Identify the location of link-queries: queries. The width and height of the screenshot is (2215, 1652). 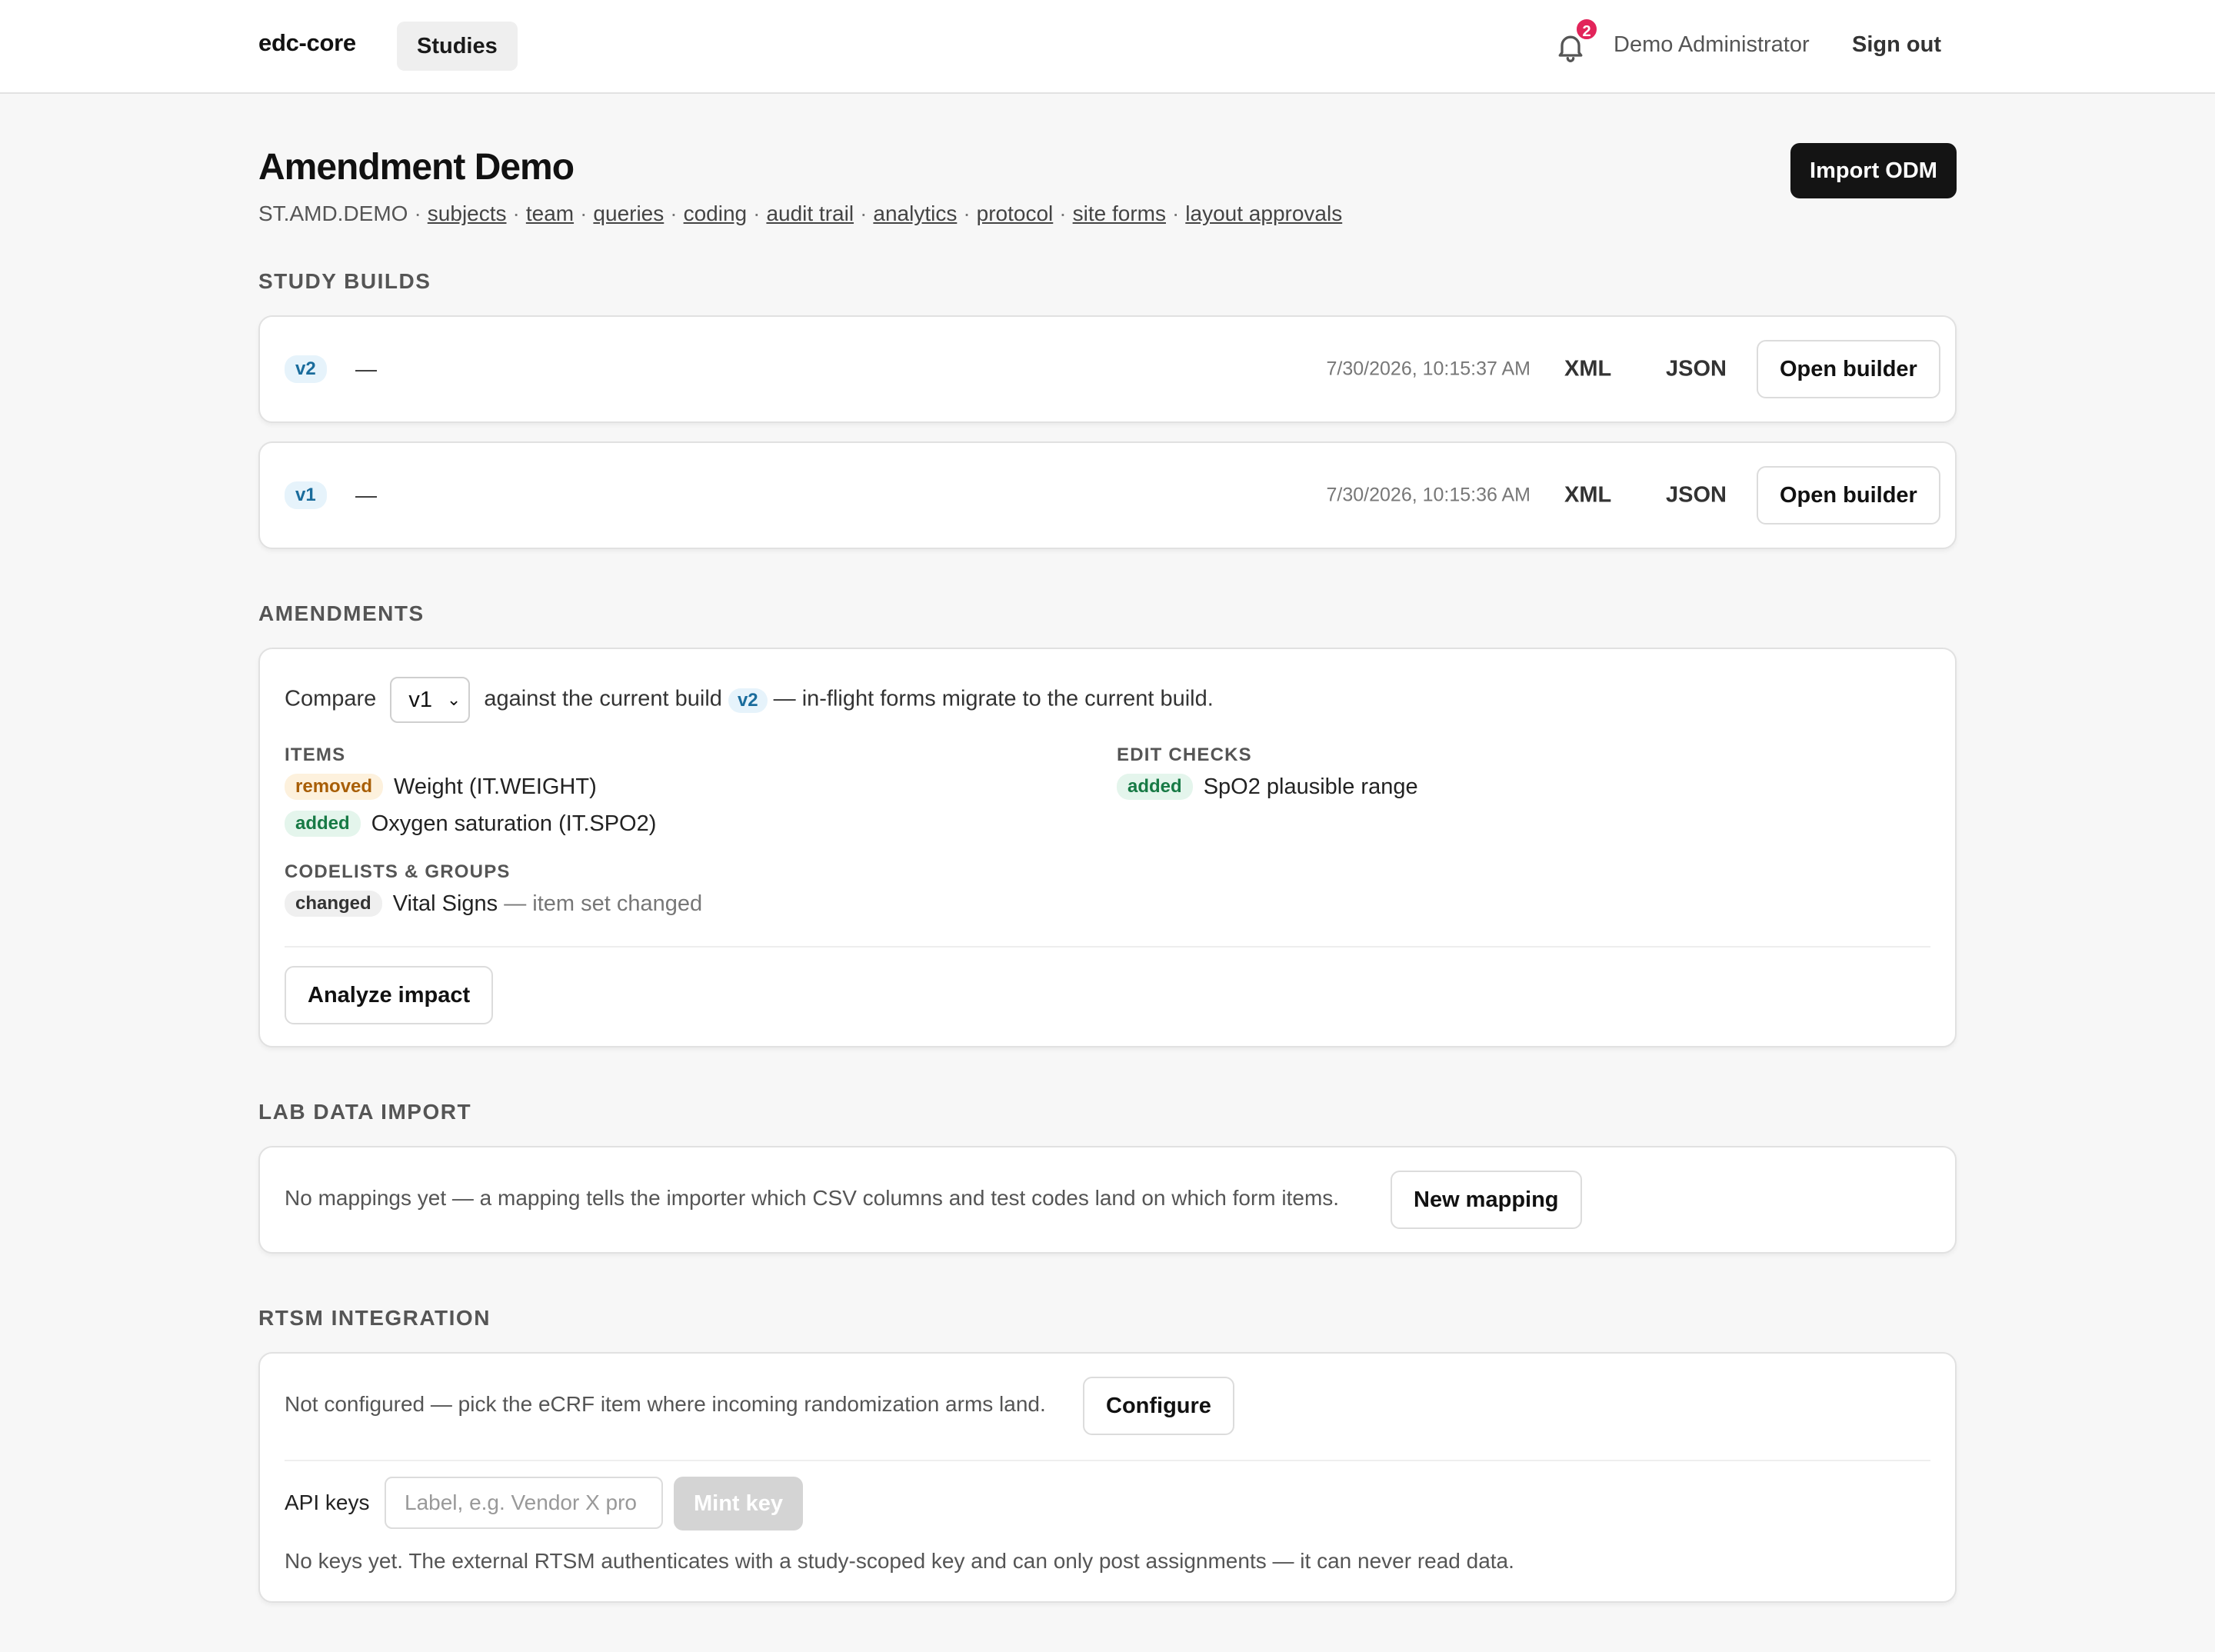
(628, 214).